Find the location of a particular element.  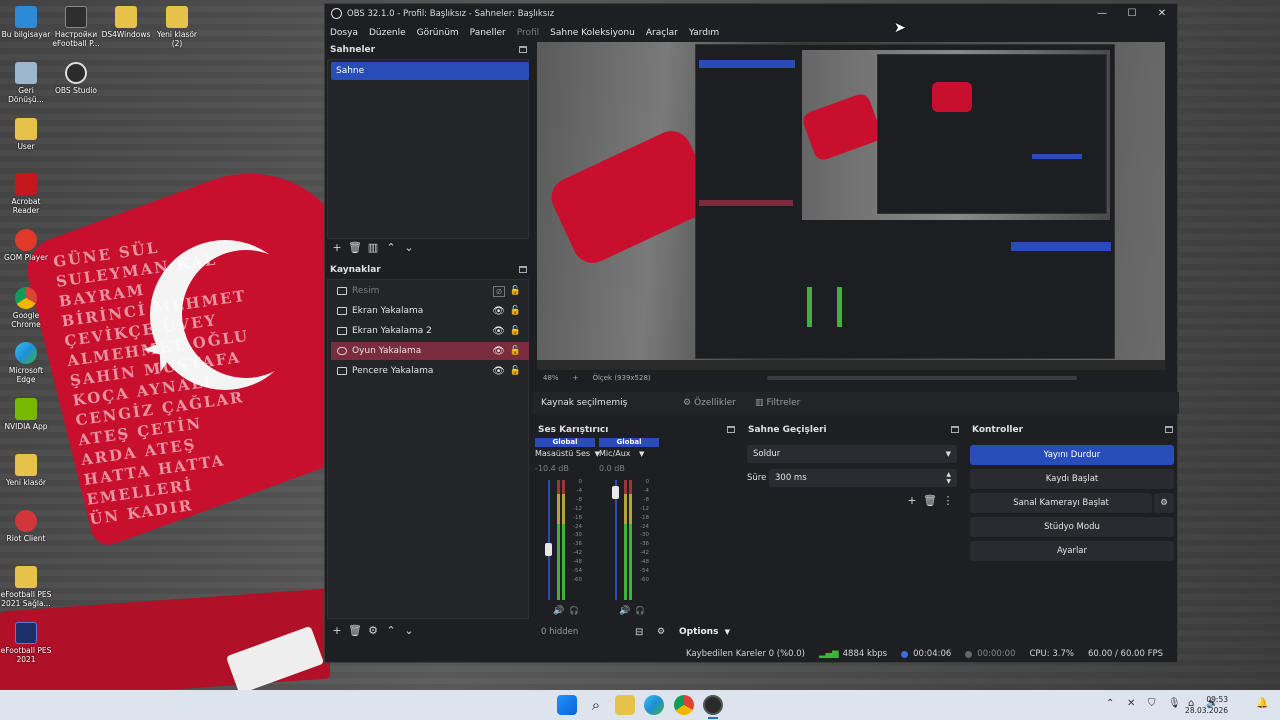

obs-taskbar-icon is located at coordinates (713, 705).